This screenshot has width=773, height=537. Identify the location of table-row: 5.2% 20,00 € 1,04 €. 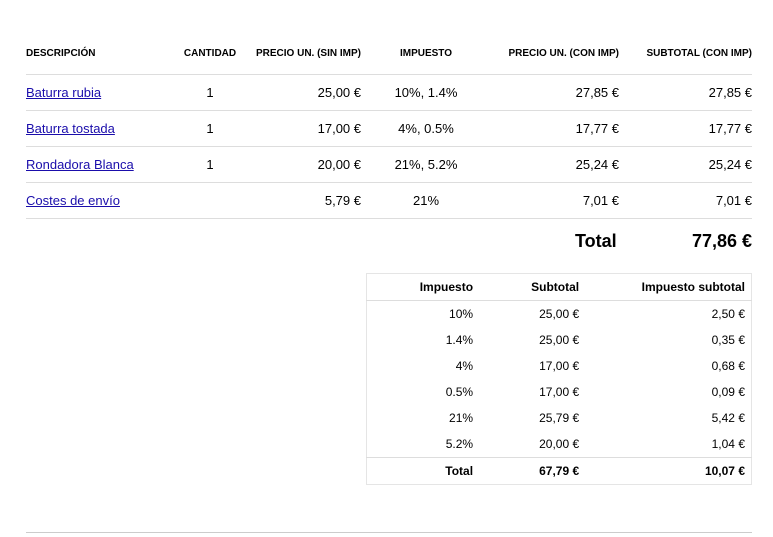
(559, 444).